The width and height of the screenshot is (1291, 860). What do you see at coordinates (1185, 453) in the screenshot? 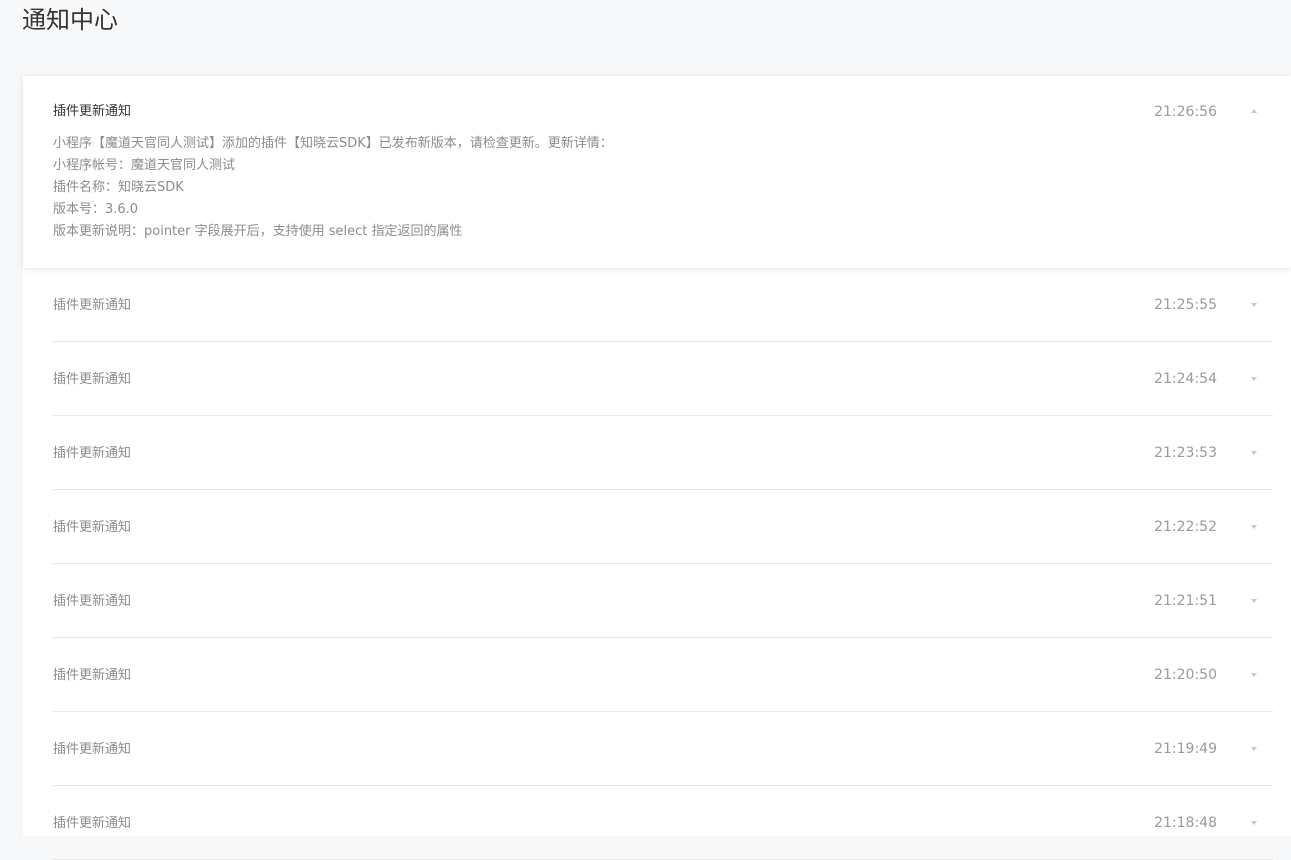
I see `notification-time: 21:23:53` at bounding box center [1185, 453].